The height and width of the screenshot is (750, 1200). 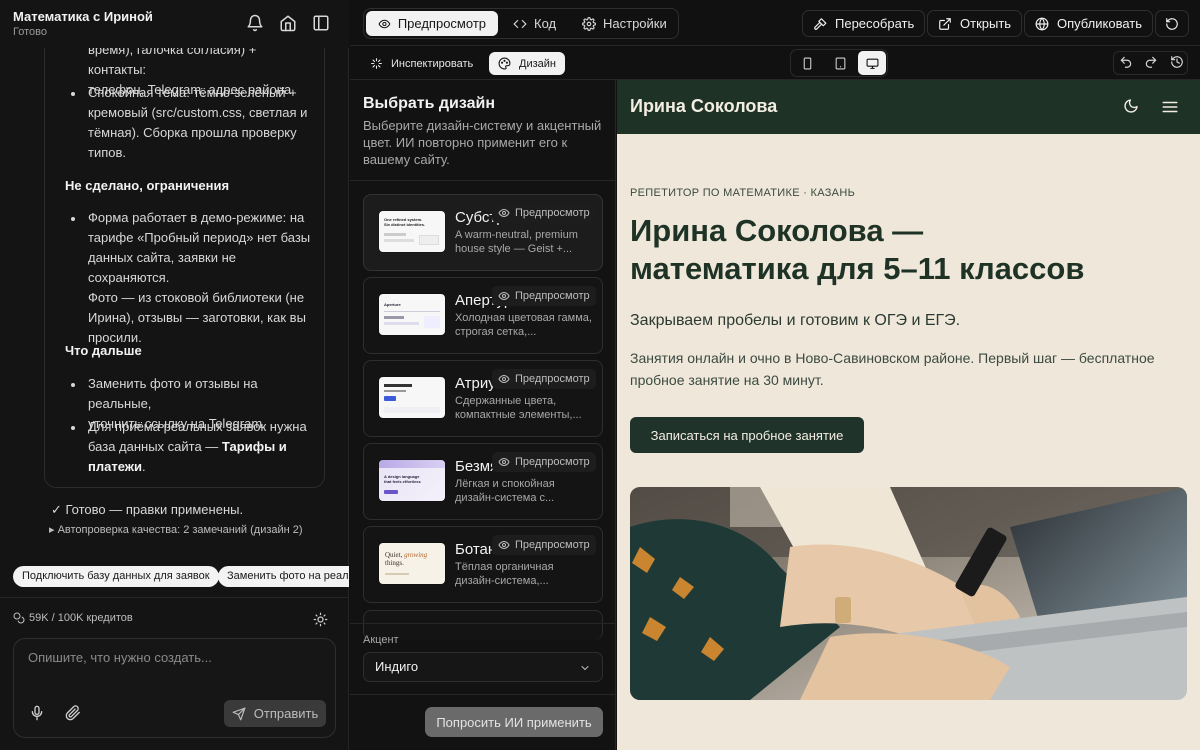 I want to click on menu-icon, so click(x=1170, y=107).